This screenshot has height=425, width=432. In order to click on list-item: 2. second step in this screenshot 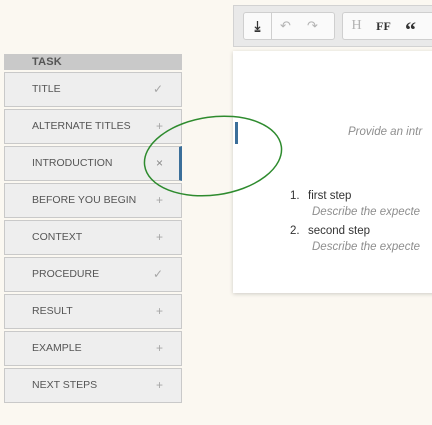, I will do `click(355, 231)`.